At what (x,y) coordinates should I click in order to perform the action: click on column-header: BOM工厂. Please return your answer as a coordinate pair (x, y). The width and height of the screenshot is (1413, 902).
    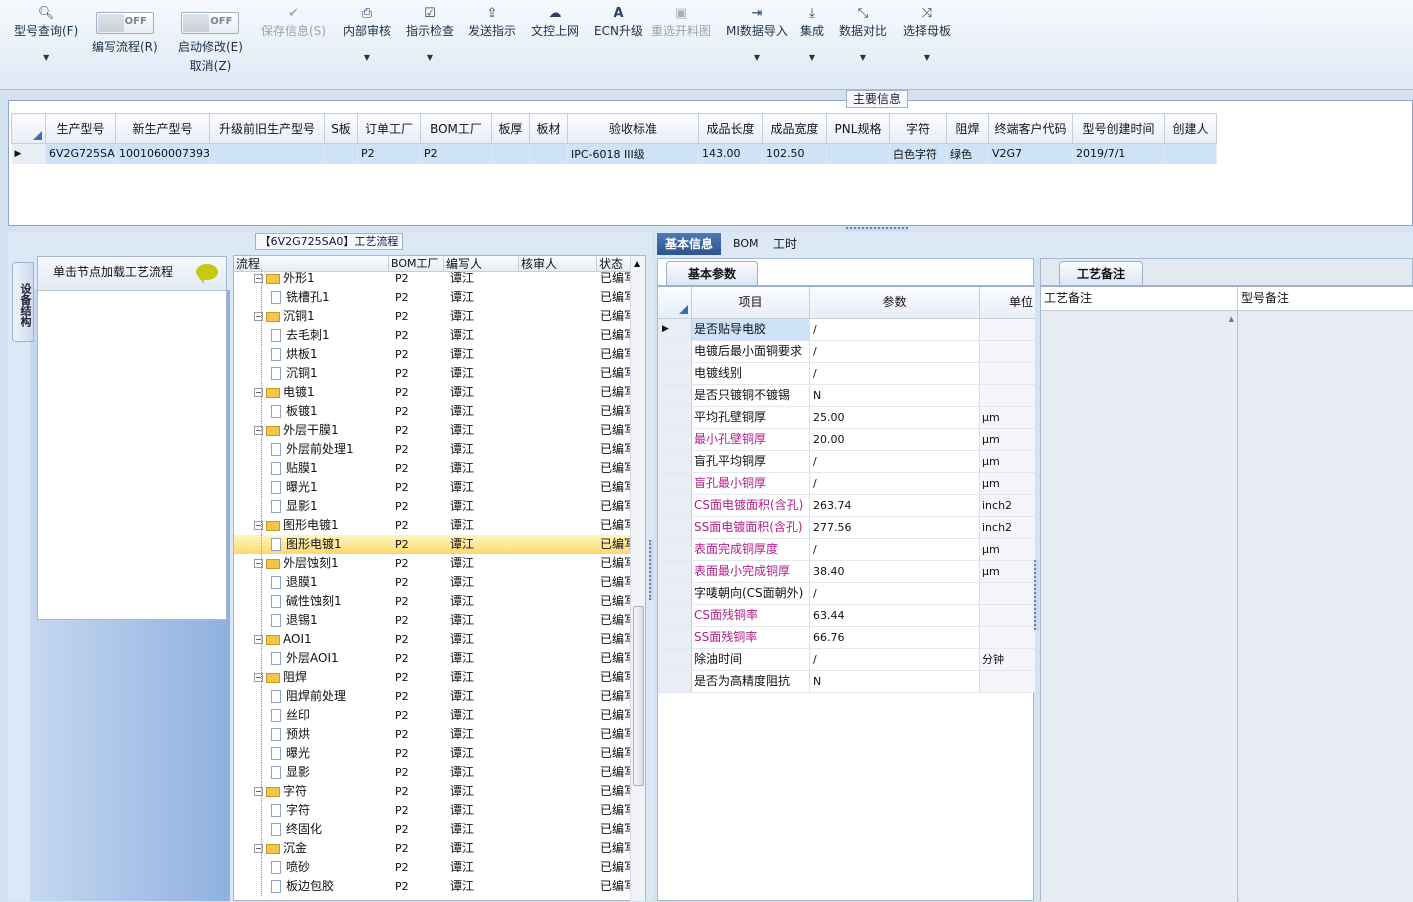
    Looking at the image, I should click on (456, 128).